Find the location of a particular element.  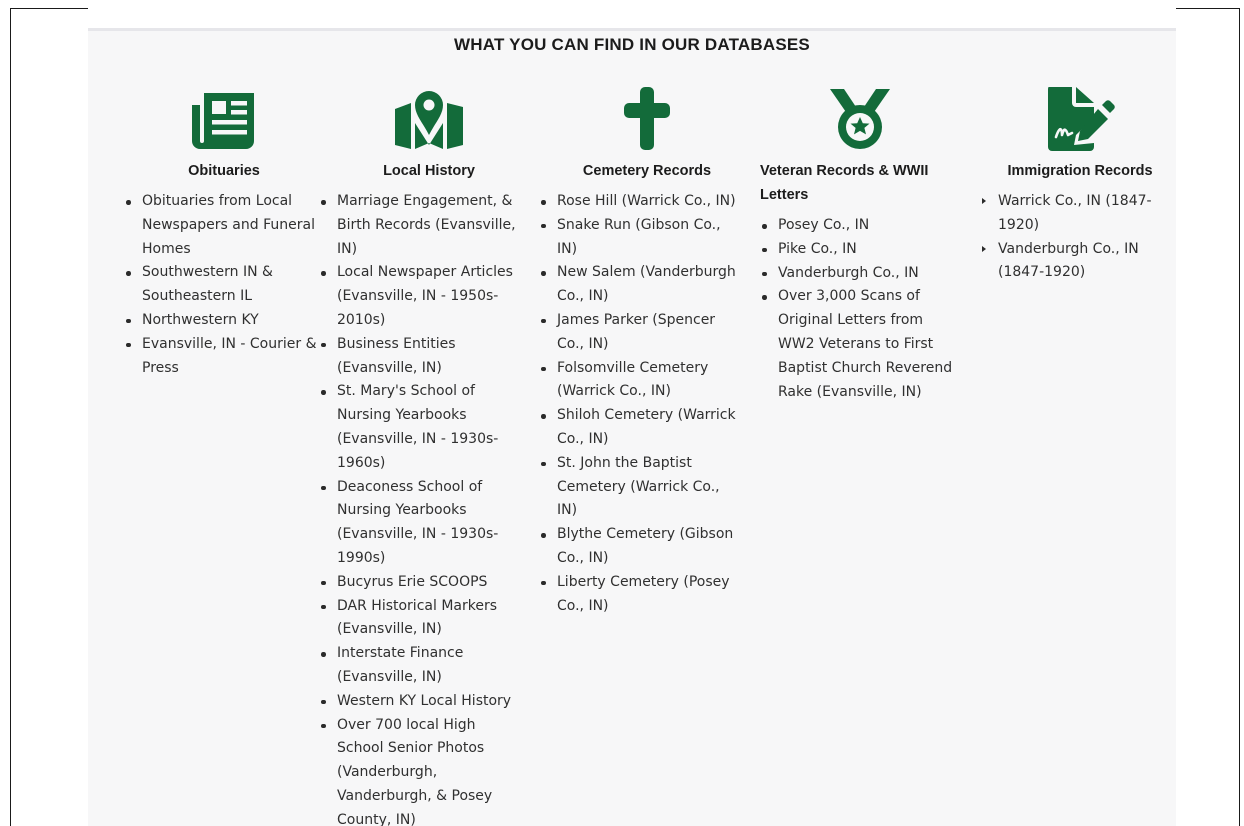

frame-line-right is located at coordinates (1239, 417).